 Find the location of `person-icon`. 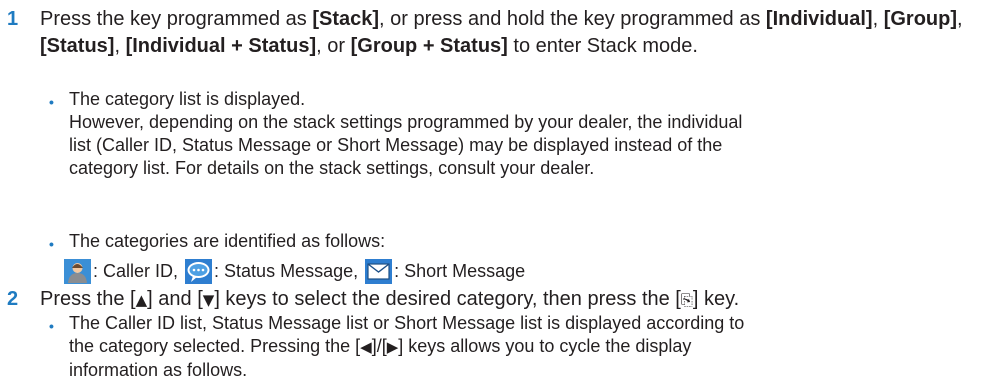

person-icon is located at coordinates (77, 271).